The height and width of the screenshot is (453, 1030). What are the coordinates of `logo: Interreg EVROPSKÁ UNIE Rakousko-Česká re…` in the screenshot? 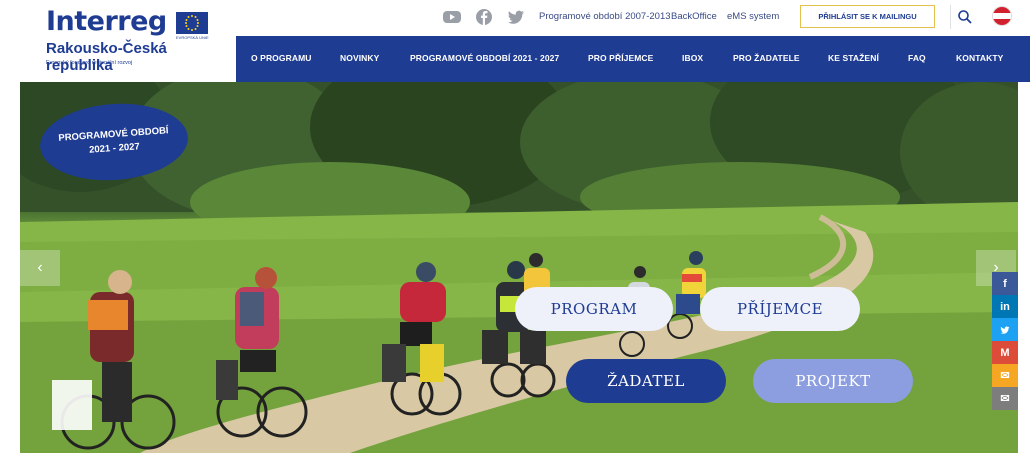 It's located at (118, 41).